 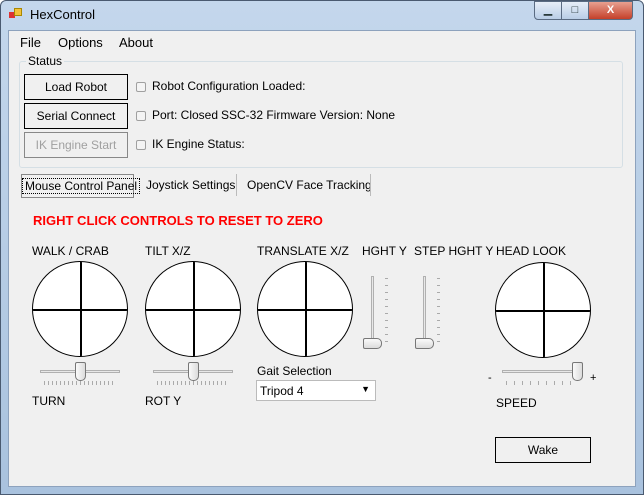 I want to click on menu-about: About, so click(x=136, y=42).